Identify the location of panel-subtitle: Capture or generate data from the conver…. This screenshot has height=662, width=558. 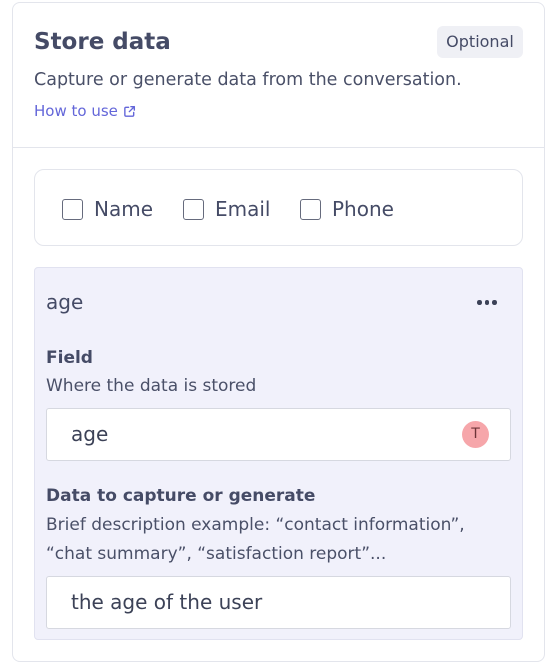
(248, 80).